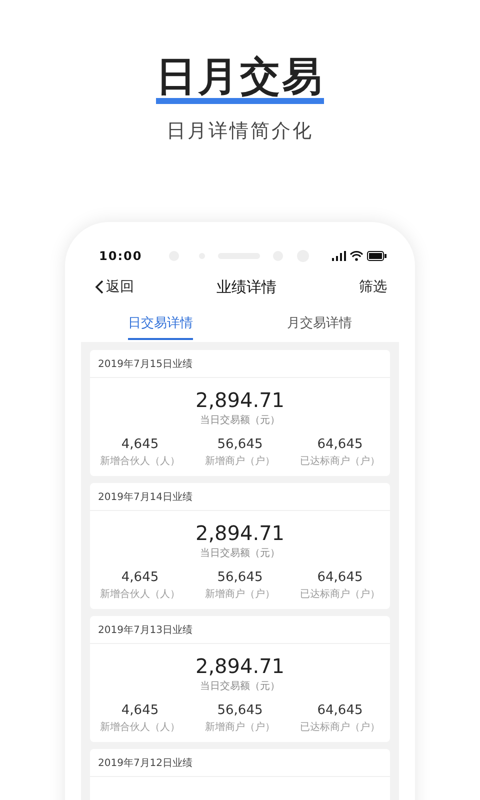 The height and width of the screenshot is (800, 480). I want to click on status-time: 10:00, so click(120, 256).